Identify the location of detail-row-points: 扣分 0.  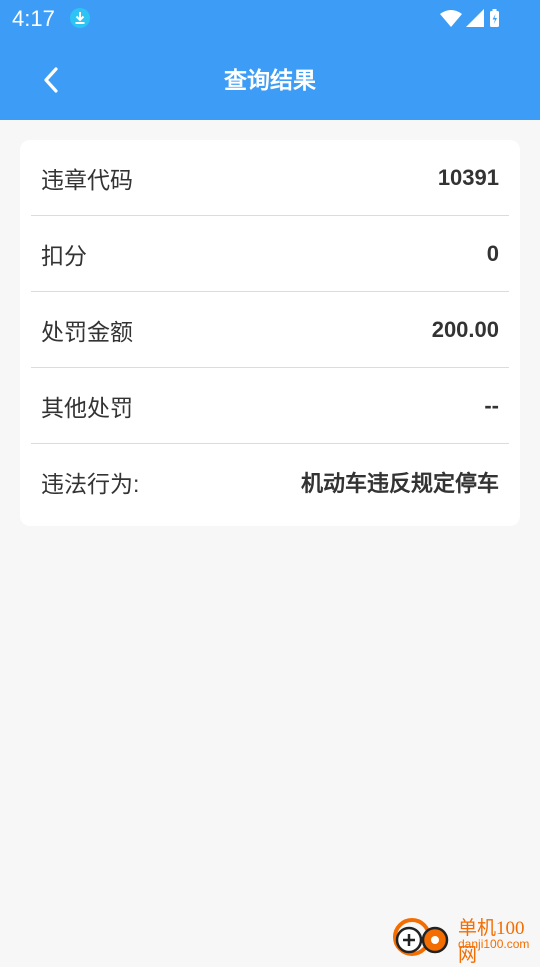
(270, 254).